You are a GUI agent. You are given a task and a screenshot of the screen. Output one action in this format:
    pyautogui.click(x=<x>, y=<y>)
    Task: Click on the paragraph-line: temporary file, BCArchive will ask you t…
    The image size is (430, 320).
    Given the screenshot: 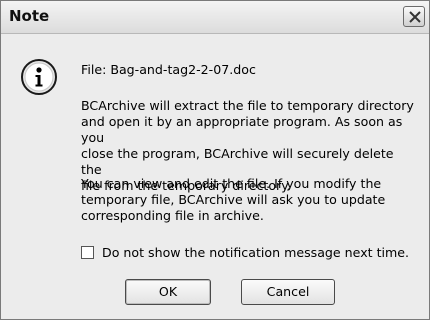 What is the action you would take?
    pyautogui.click(x=233, y=199)
    